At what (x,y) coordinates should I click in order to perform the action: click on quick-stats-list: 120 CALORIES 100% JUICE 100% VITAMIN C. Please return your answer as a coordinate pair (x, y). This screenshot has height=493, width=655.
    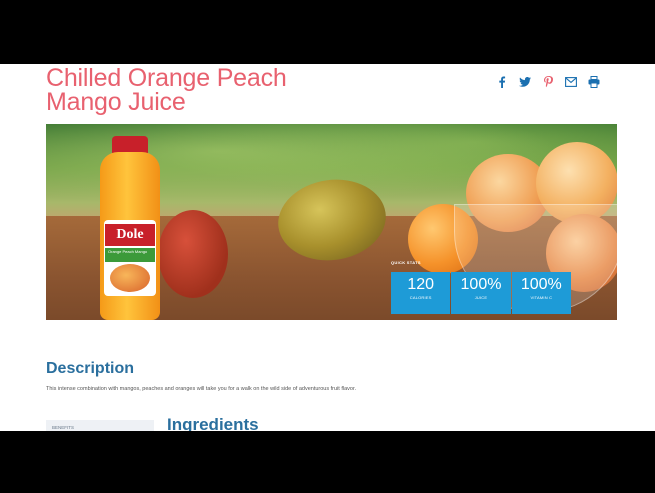
    Looking at the image, I should click on (481, 293).